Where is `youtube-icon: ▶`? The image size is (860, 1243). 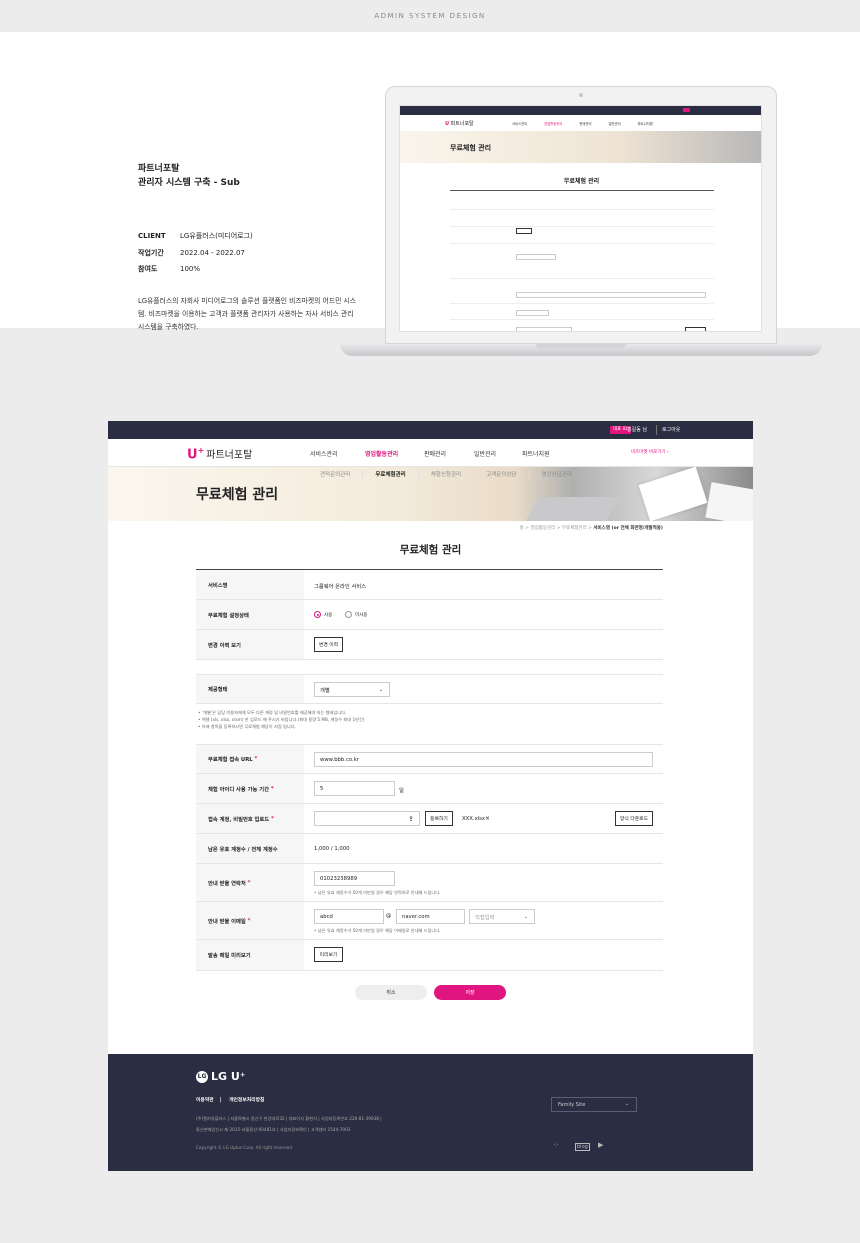 youtube-icon: ▶ is located at coordinates (600, 1145).